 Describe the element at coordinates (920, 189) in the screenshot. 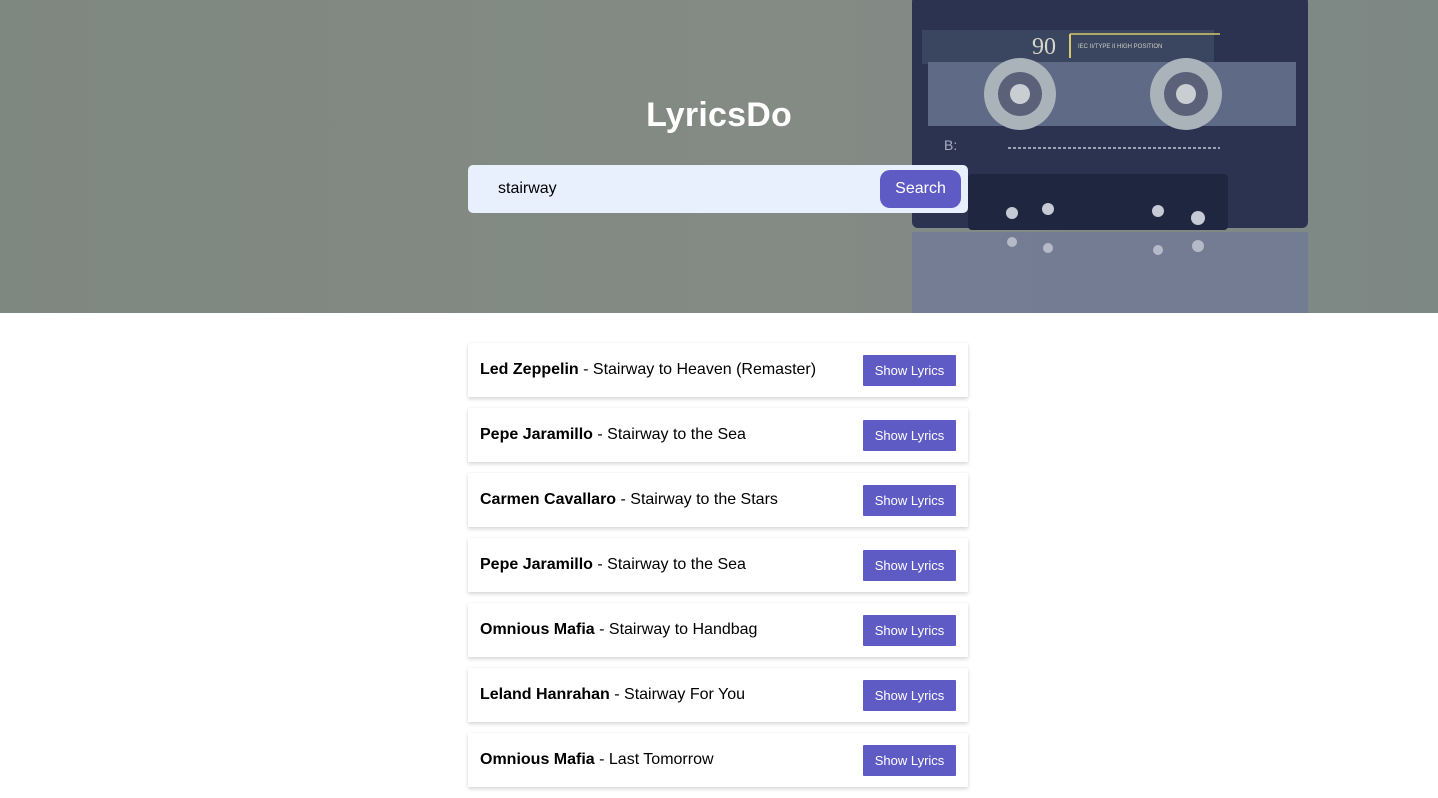

I see `search-button: Search` at that location.